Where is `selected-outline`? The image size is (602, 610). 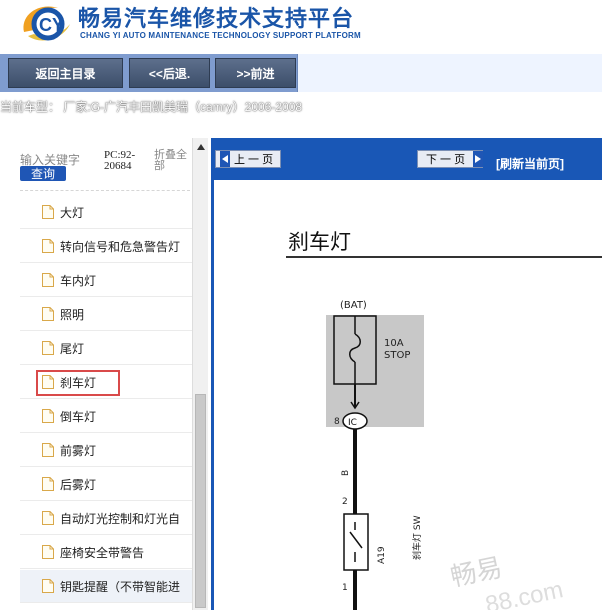
selected-outline is located at coordinates (78, 383).